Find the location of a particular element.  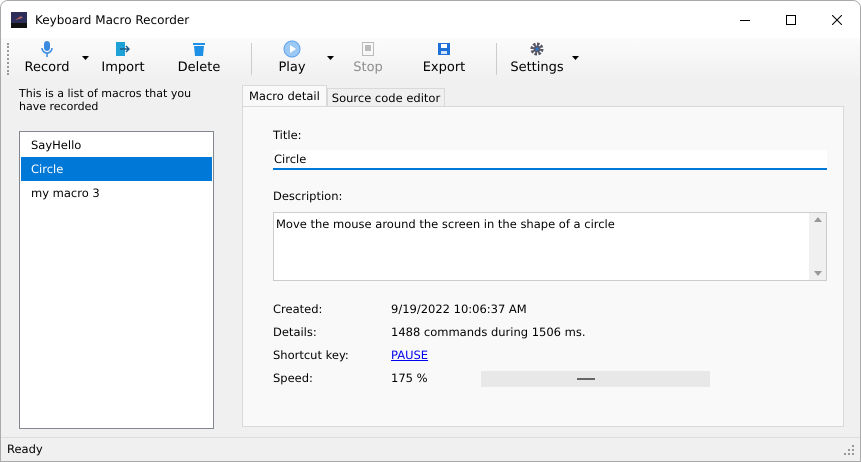

toolbar-button: Settings is located at coordinates (537, 59).